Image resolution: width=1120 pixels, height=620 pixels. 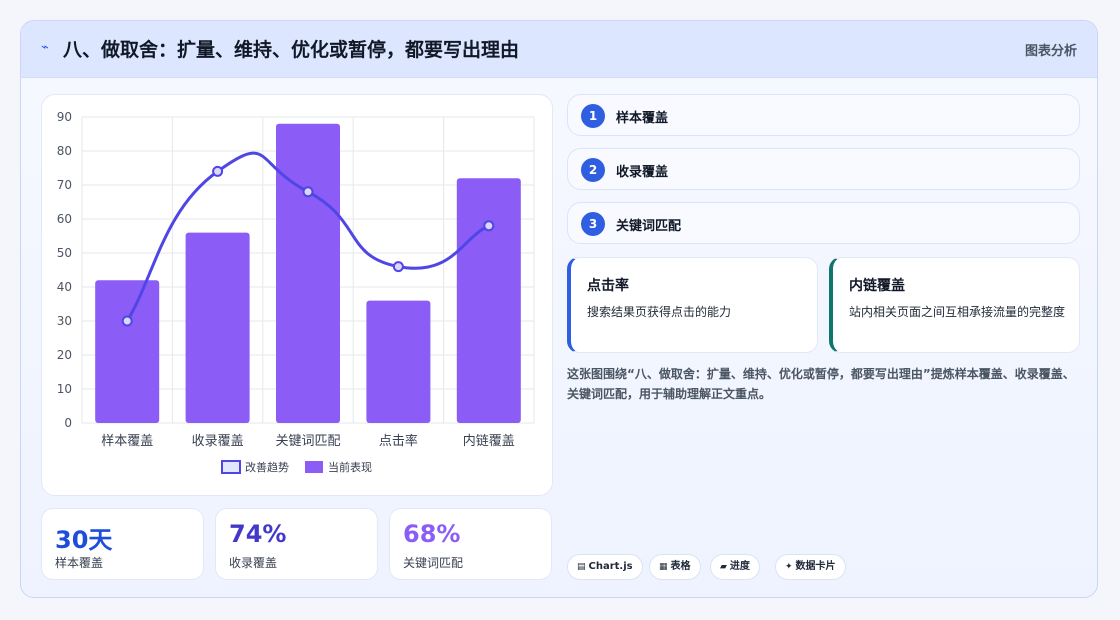 What do you see at coordinates (64, 117) in the screenshot?
I see `y-tick-label: 90` at bounding box center [64, 117].